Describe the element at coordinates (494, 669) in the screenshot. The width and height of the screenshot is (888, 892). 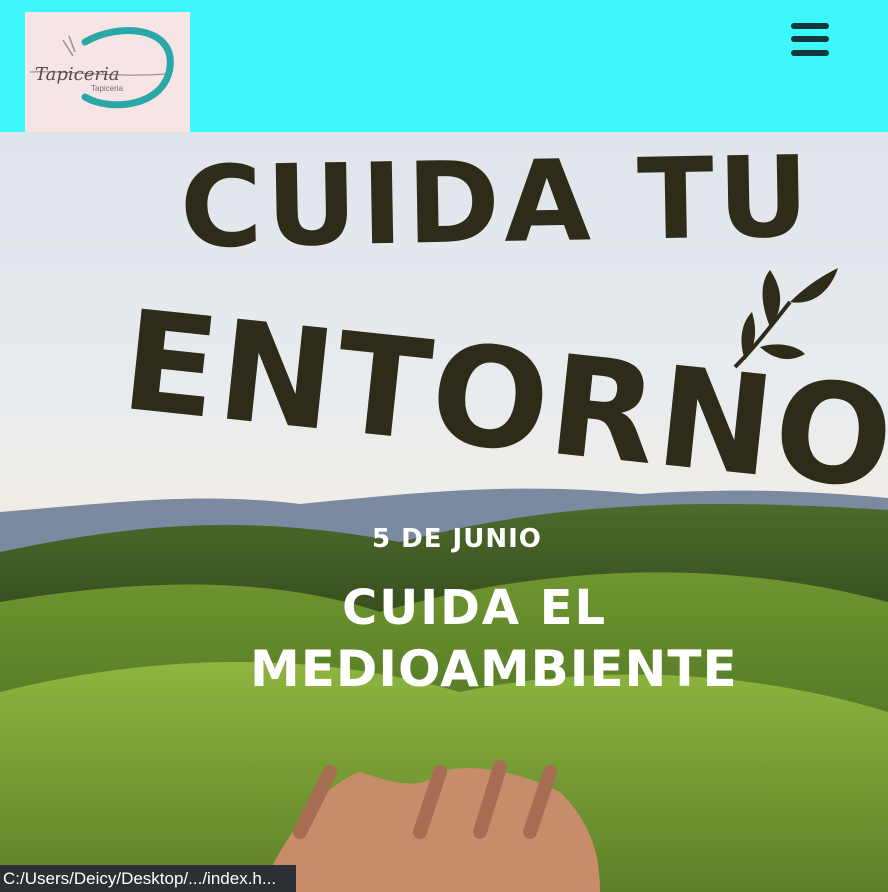
I see `subheading-line-2: medioambiente` at that location.